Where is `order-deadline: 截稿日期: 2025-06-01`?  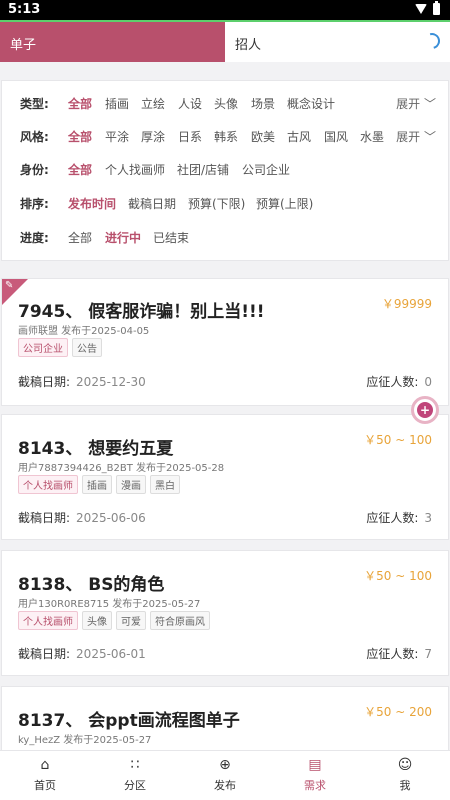
order-deadline: 截稿日期: 2025-06-01 is located at coordinates (82, 653).